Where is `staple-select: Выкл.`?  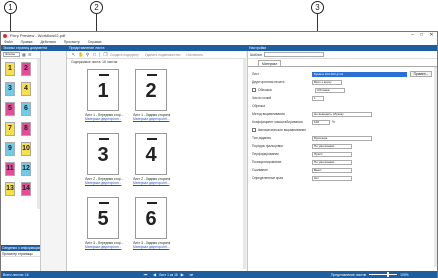
staple-select: Выкл. is located at coordinates (332, 170).